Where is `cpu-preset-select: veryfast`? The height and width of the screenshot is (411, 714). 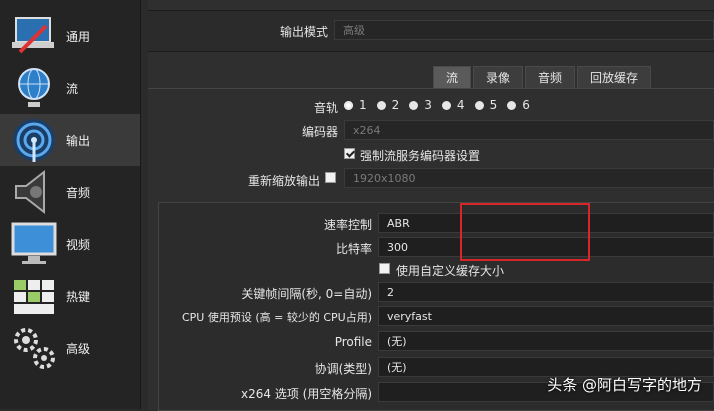
cpu-preset-select: veryfast is located at coordinates (546, 316).